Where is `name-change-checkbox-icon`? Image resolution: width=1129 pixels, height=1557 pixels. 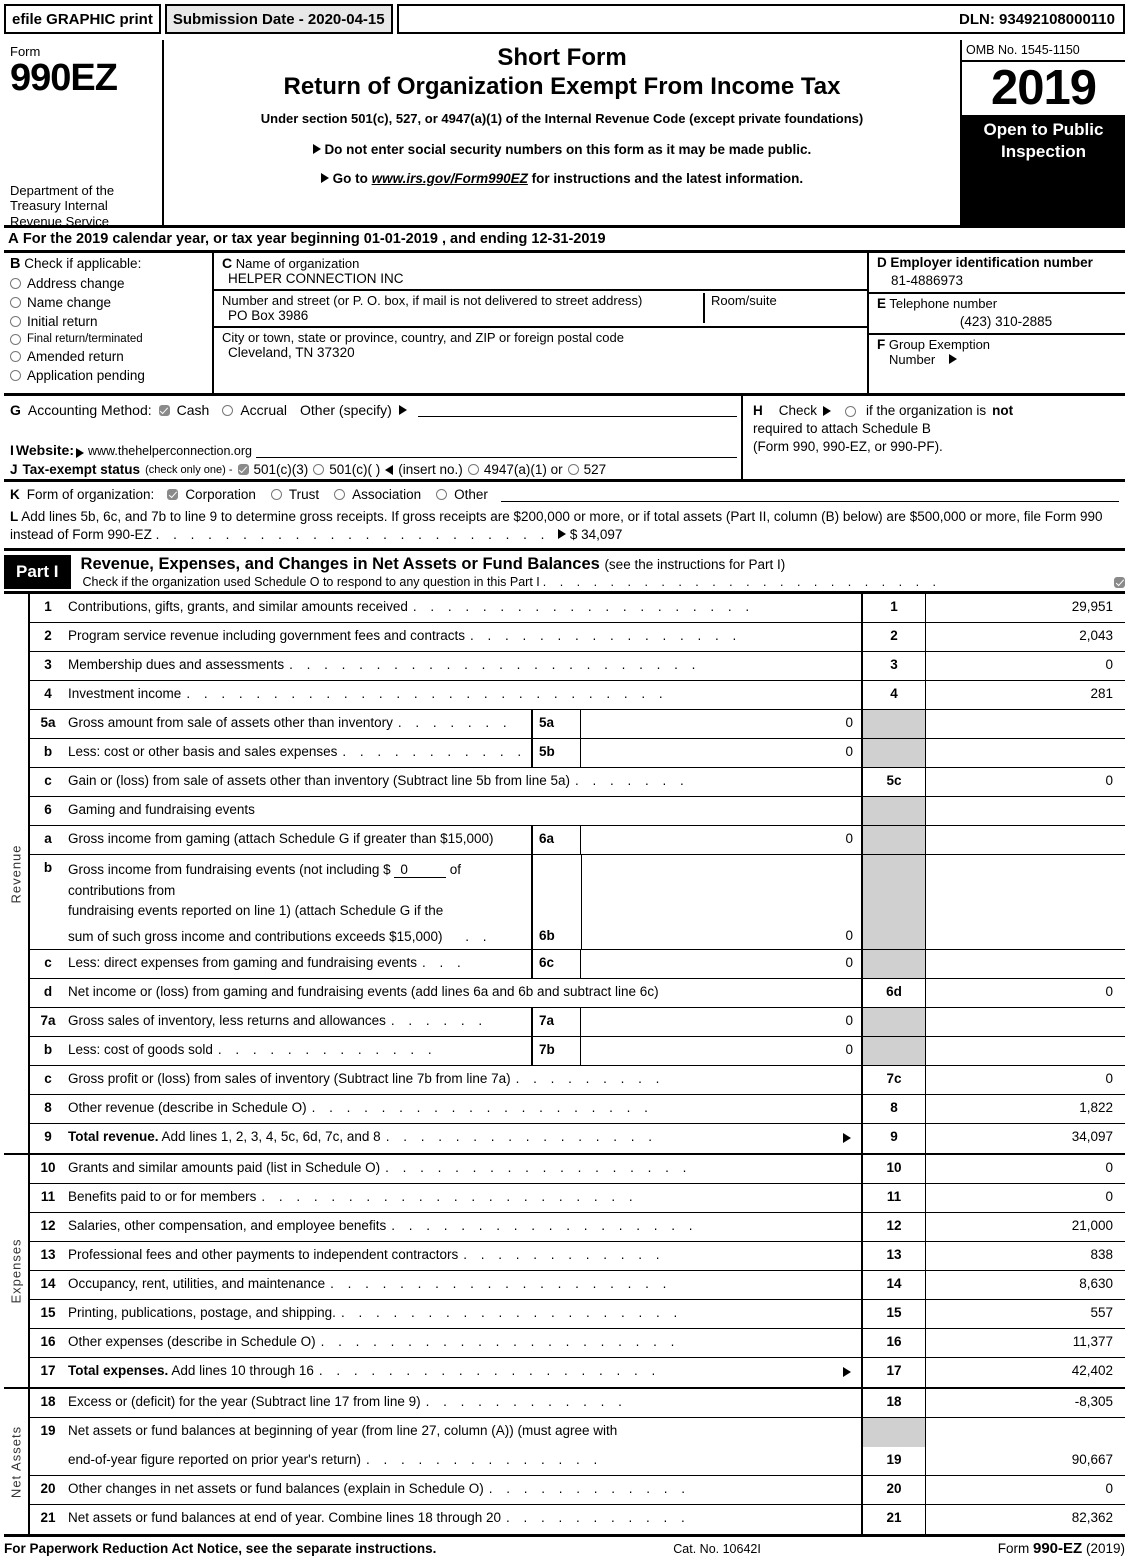 name-change-checkbox-icon is located at coordinates (15, 302).